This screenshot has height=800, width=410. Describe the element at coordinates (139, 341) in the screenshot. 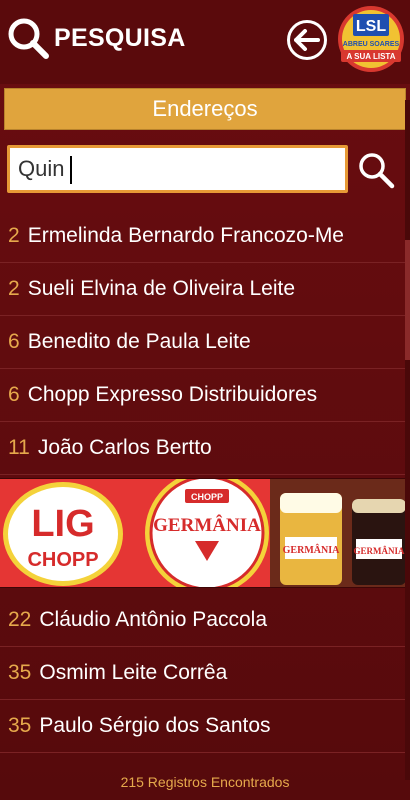

I see `item-name: Benedito de Paula Leite` at that location.